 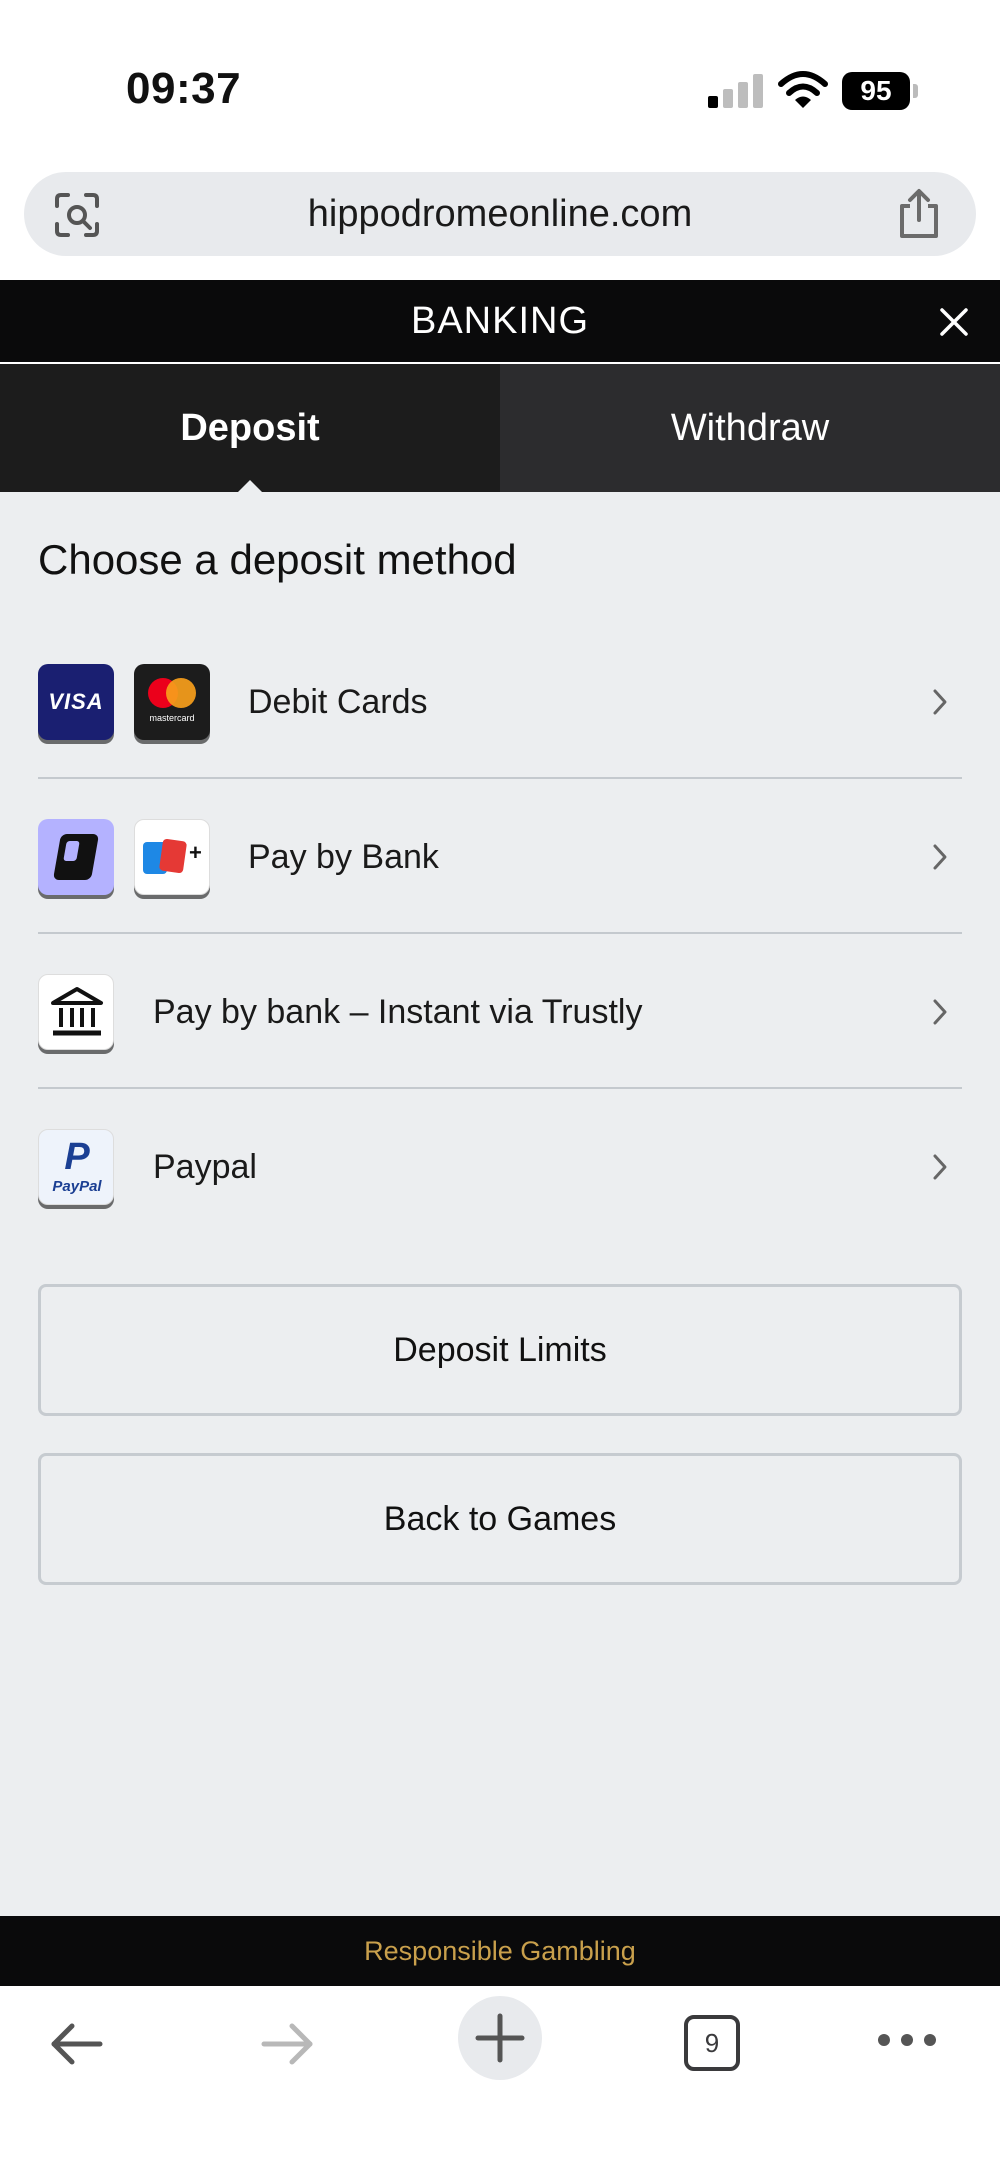 I want to click on banking-tabs: Deposit Withdraw, so click(x=500, y=428).